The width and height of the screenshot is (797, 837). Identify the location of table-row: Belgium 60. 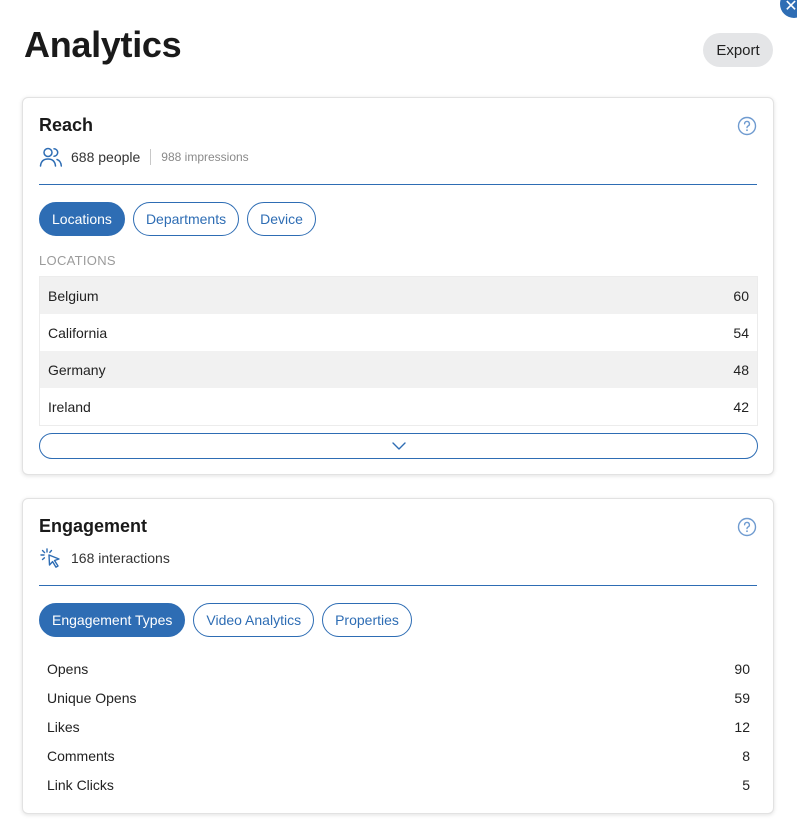
(398, 295).